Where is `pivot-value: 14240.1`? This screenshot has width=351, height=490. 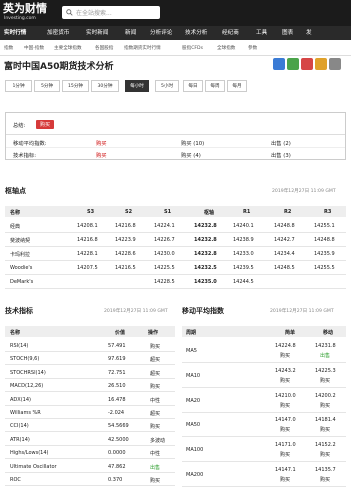
pivot-value: 14240.1 is located at coordinates (243, 226).